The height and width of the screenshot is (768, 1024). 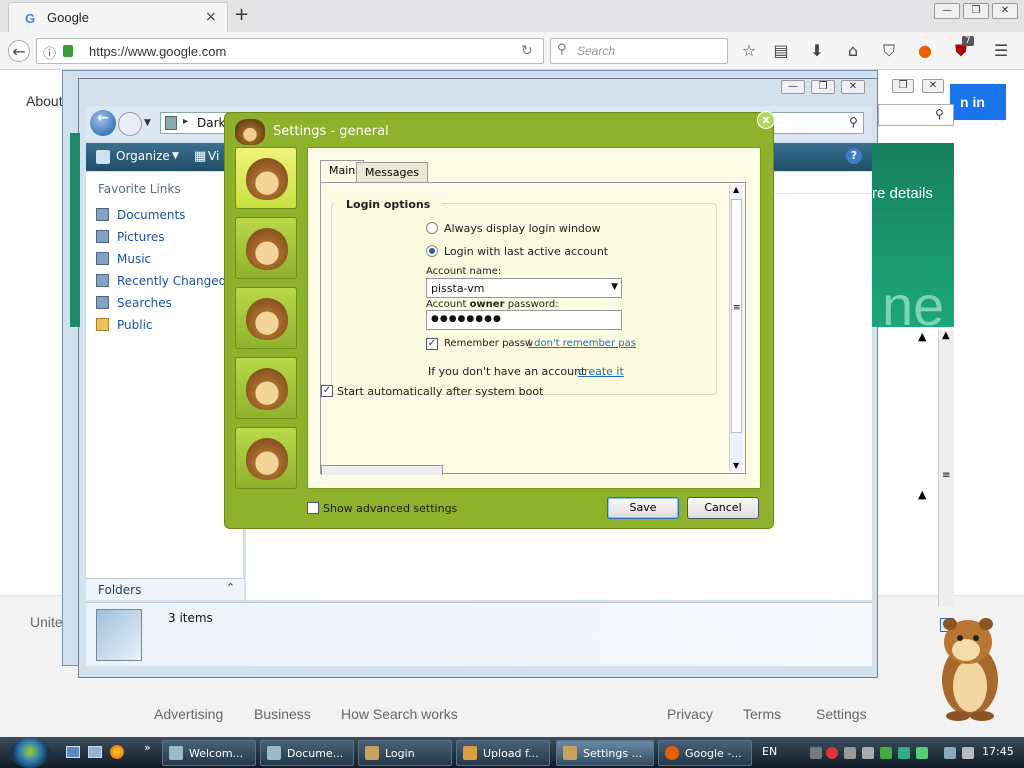 I want to click on forgot-password-link: I don't remember pas, so click(x=582, y=343).